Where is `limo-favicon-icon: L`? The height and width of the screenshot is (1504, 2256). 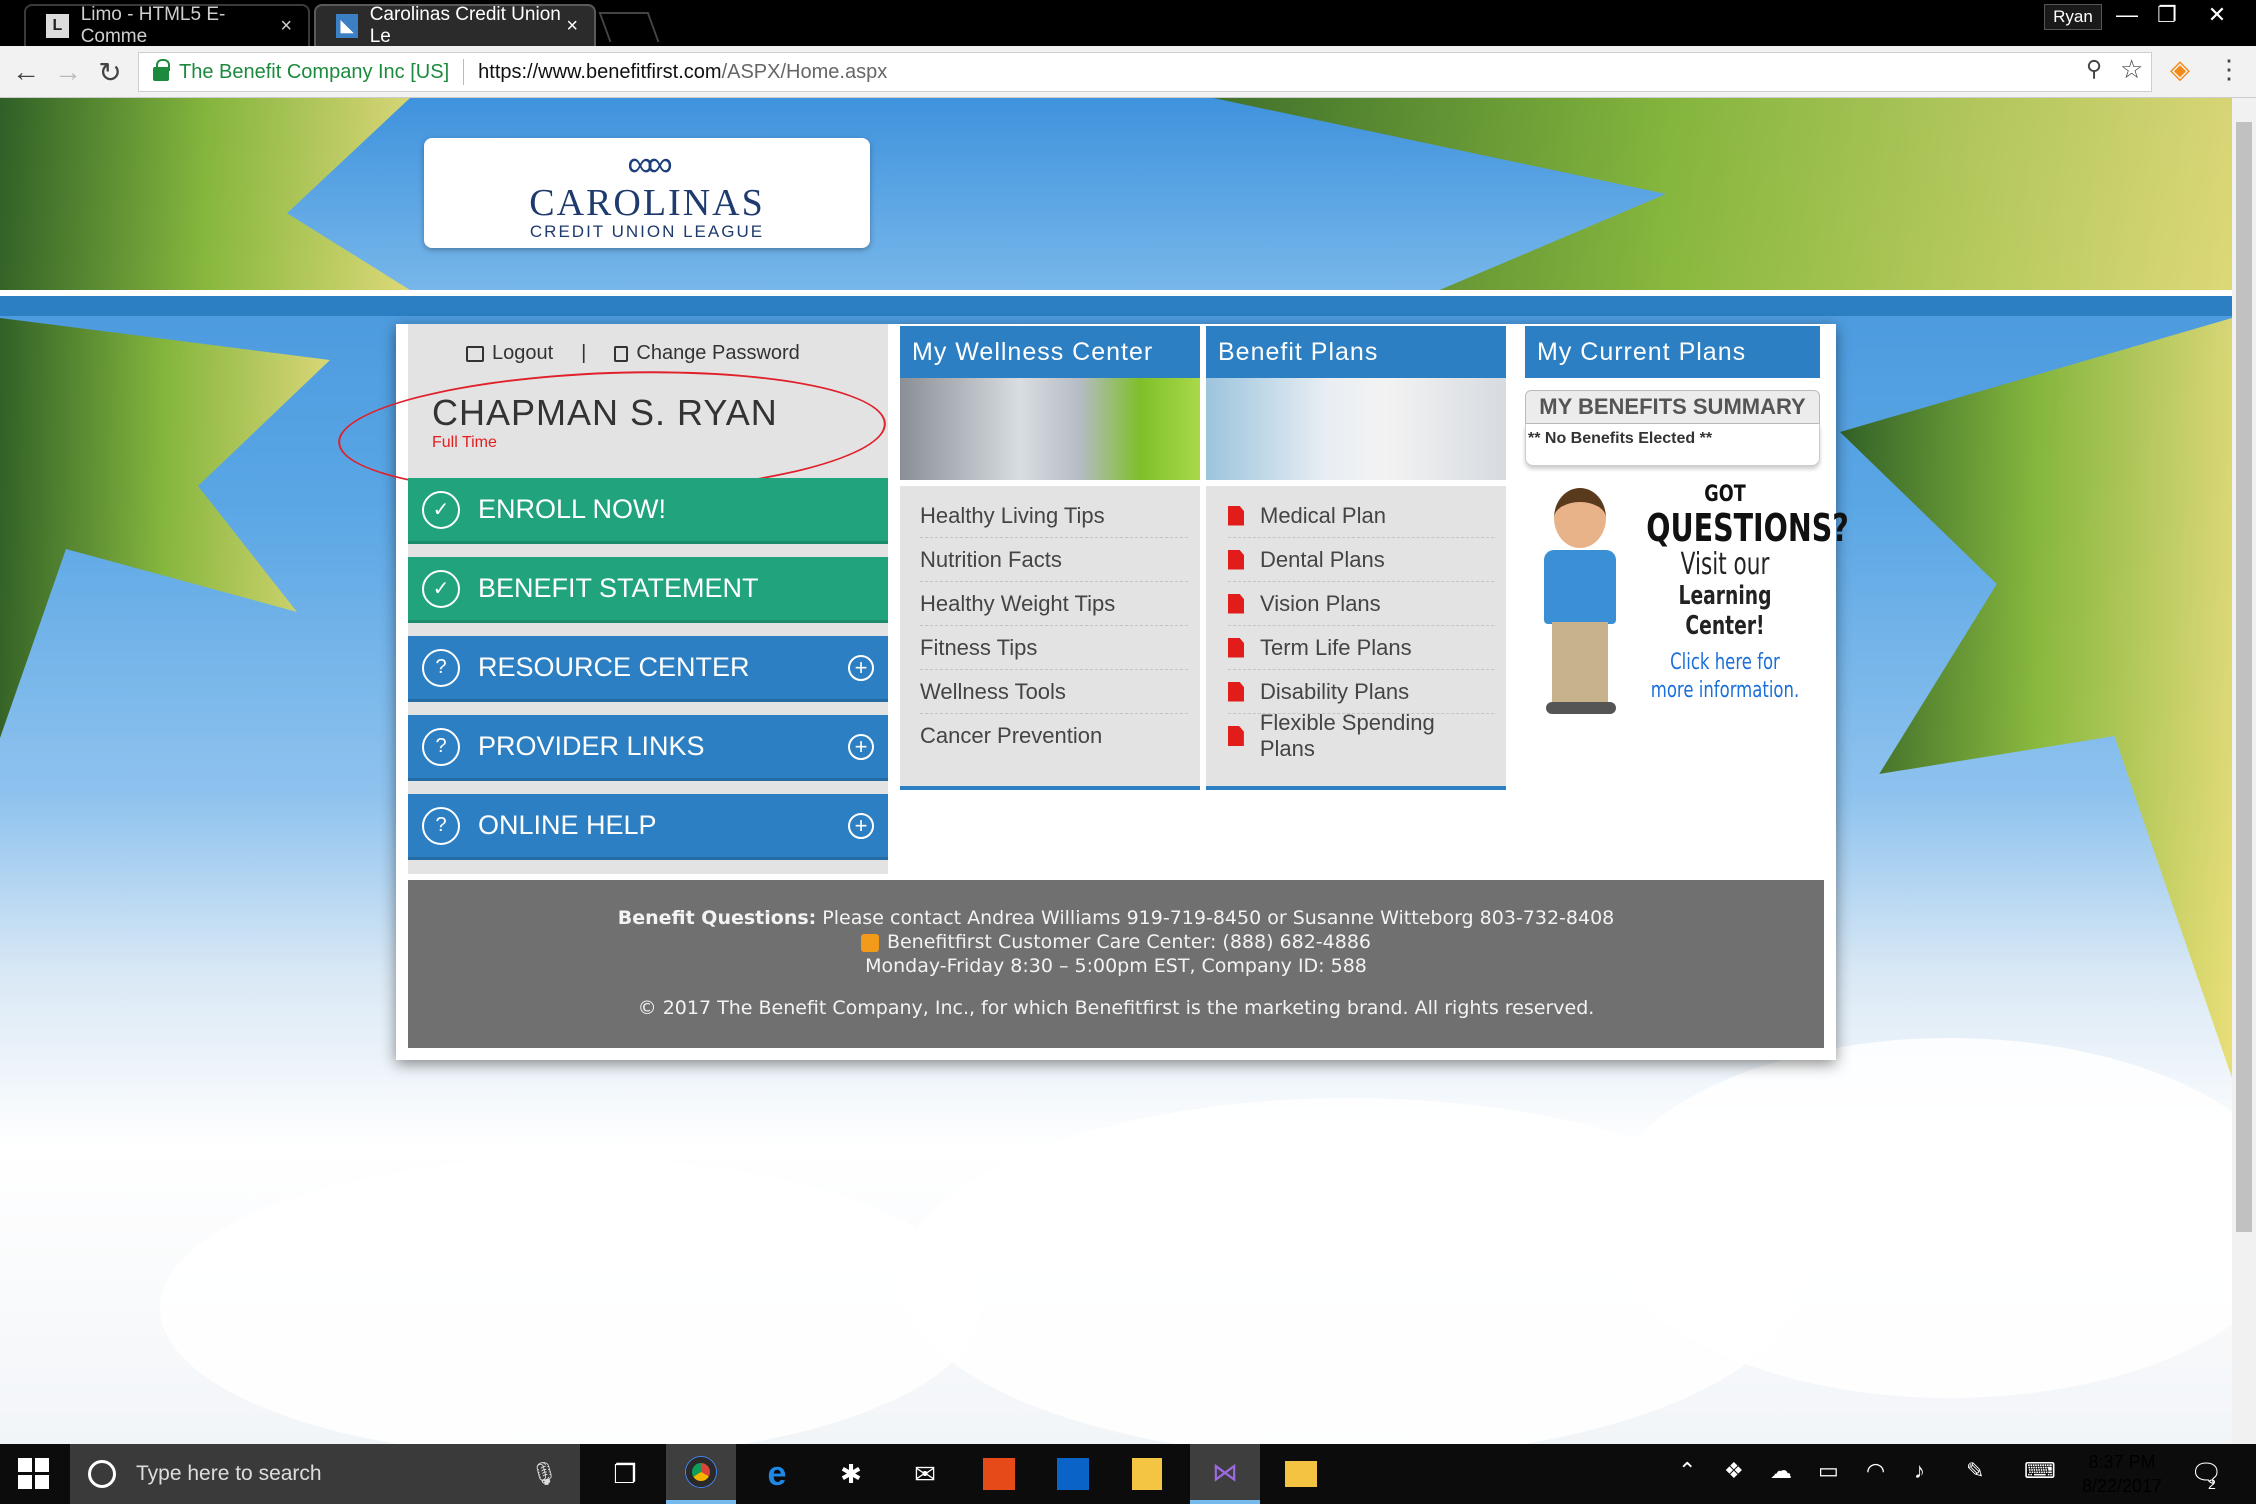
limo-favicon-icon: L is located at coordinates (57, 26).